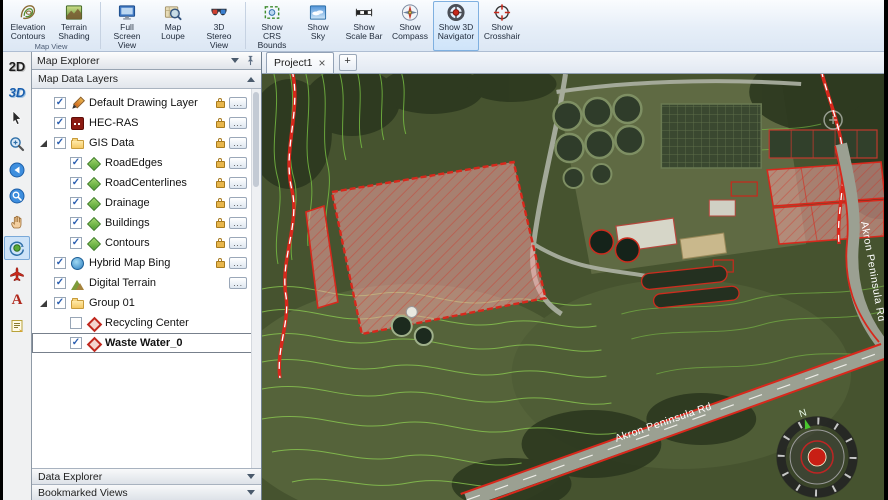  Describe the element at coordinates (146, 79) in the screenshot. I see `map-data-layers-header: Map Data Layers` at that location.